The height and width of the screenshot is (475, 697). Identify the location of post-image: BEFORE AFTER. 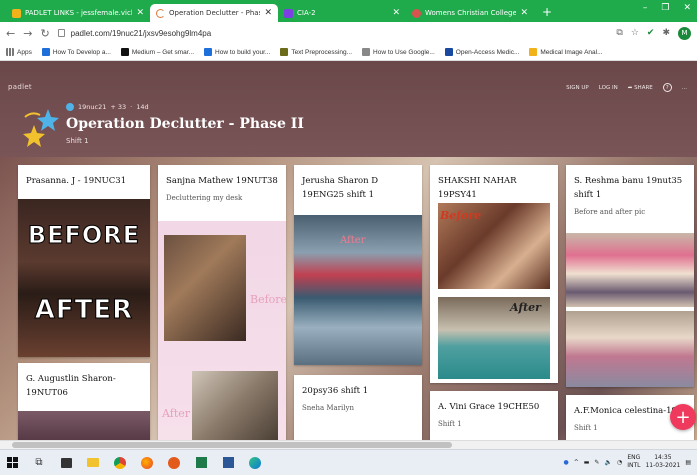
(84, 278).